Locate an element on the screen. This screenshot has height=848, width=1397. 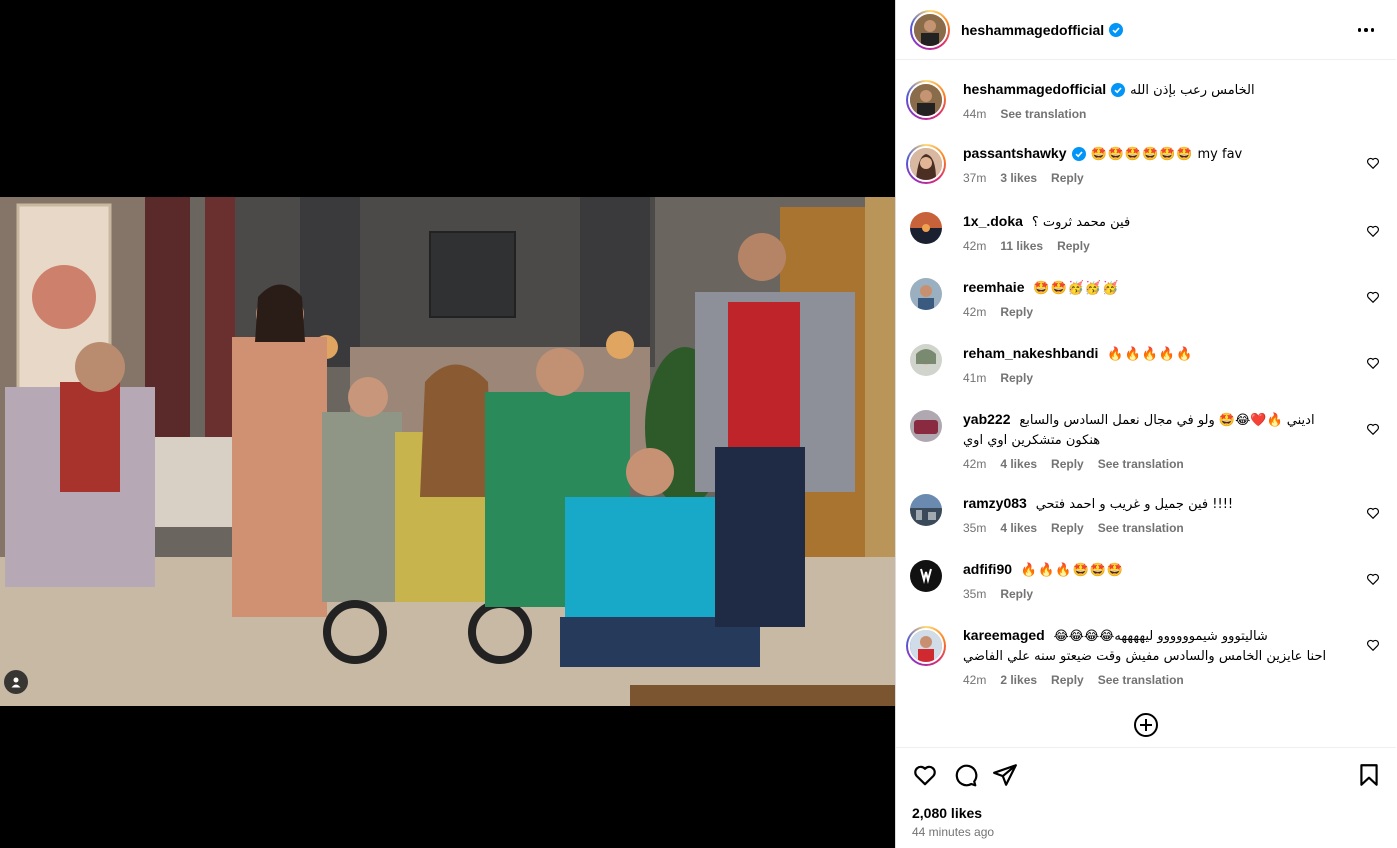
comment-likes: 3 likes is located at coordinates (1018, 178).